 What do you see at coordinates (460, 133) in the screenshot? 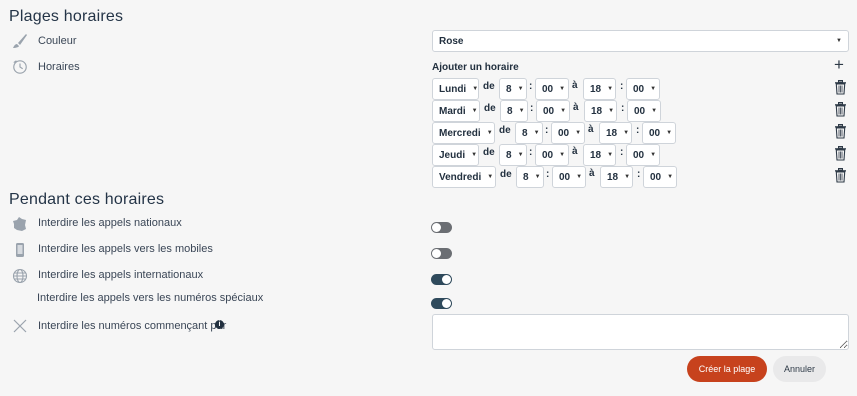
I see `day-select-value: Mercredi` at bounding box center [460, 133].